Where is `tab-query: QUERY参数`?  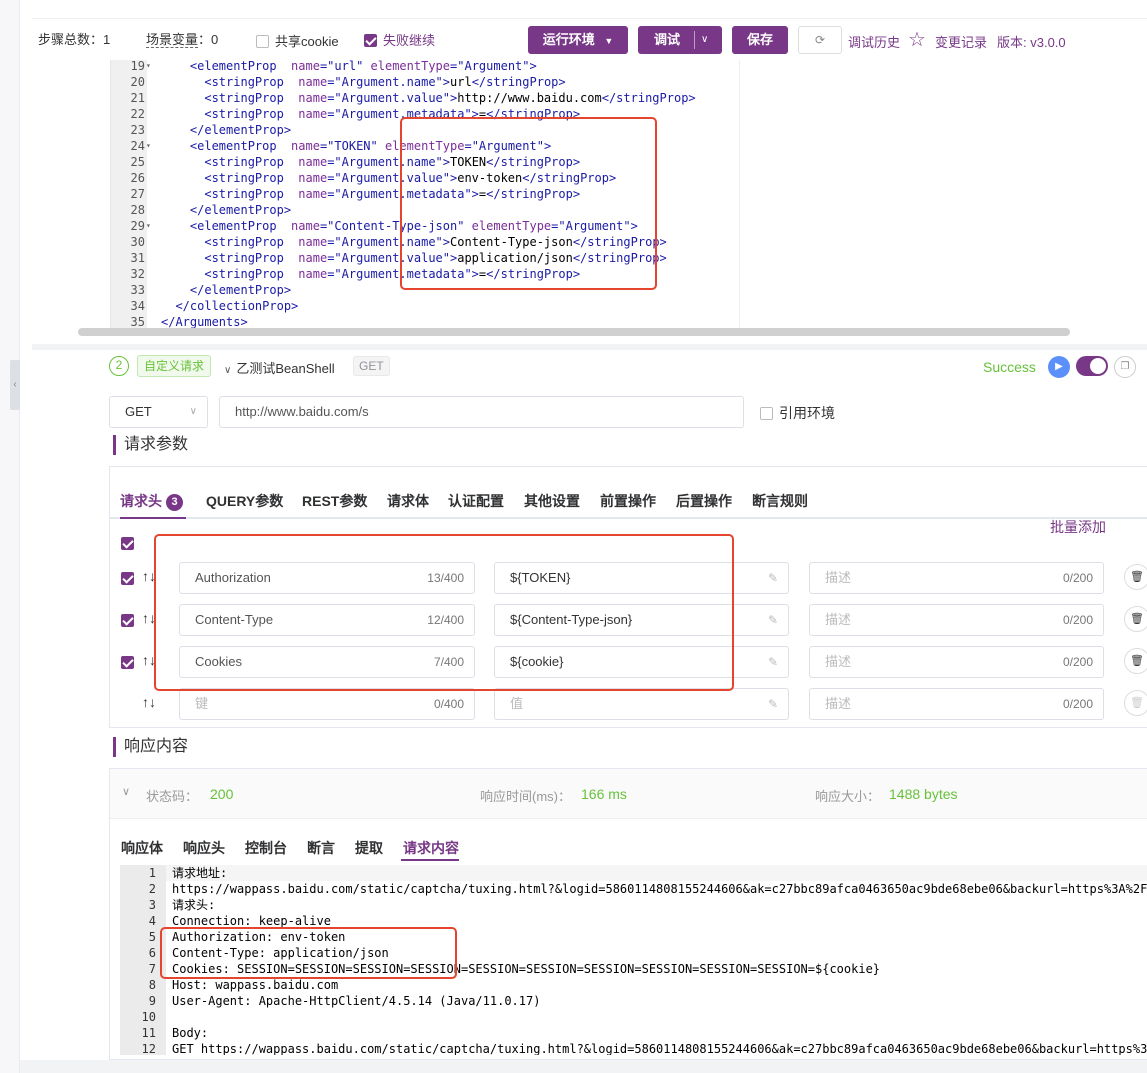 tab-query: QUERY参数 is located at coordinates (244, 501).